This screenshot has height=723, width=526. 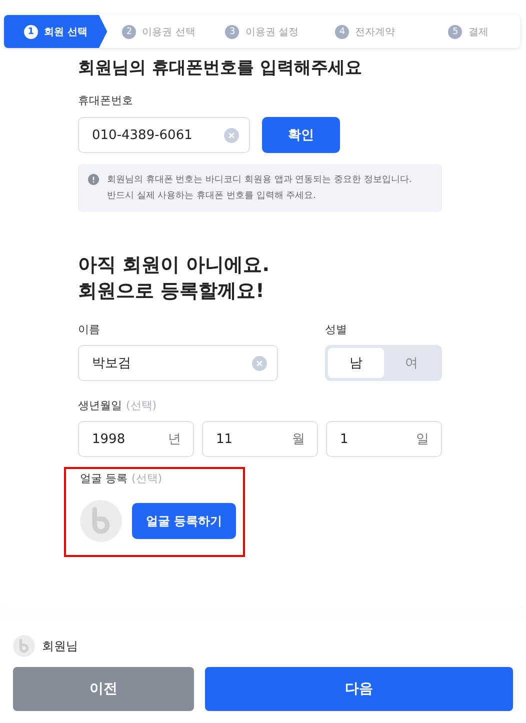 What do you see at coordinates (104, 478) in the screenshot?
I see `field-label: 얼굴 등록` at bounding box center [104, 478].